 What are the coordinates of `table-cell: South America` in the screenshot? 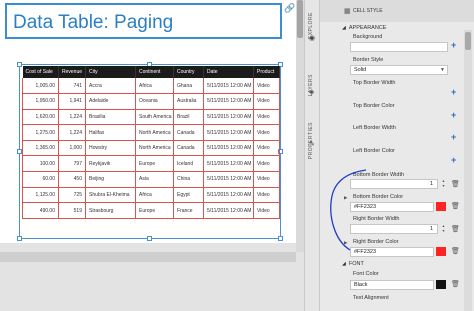 It's located at (154, 117).